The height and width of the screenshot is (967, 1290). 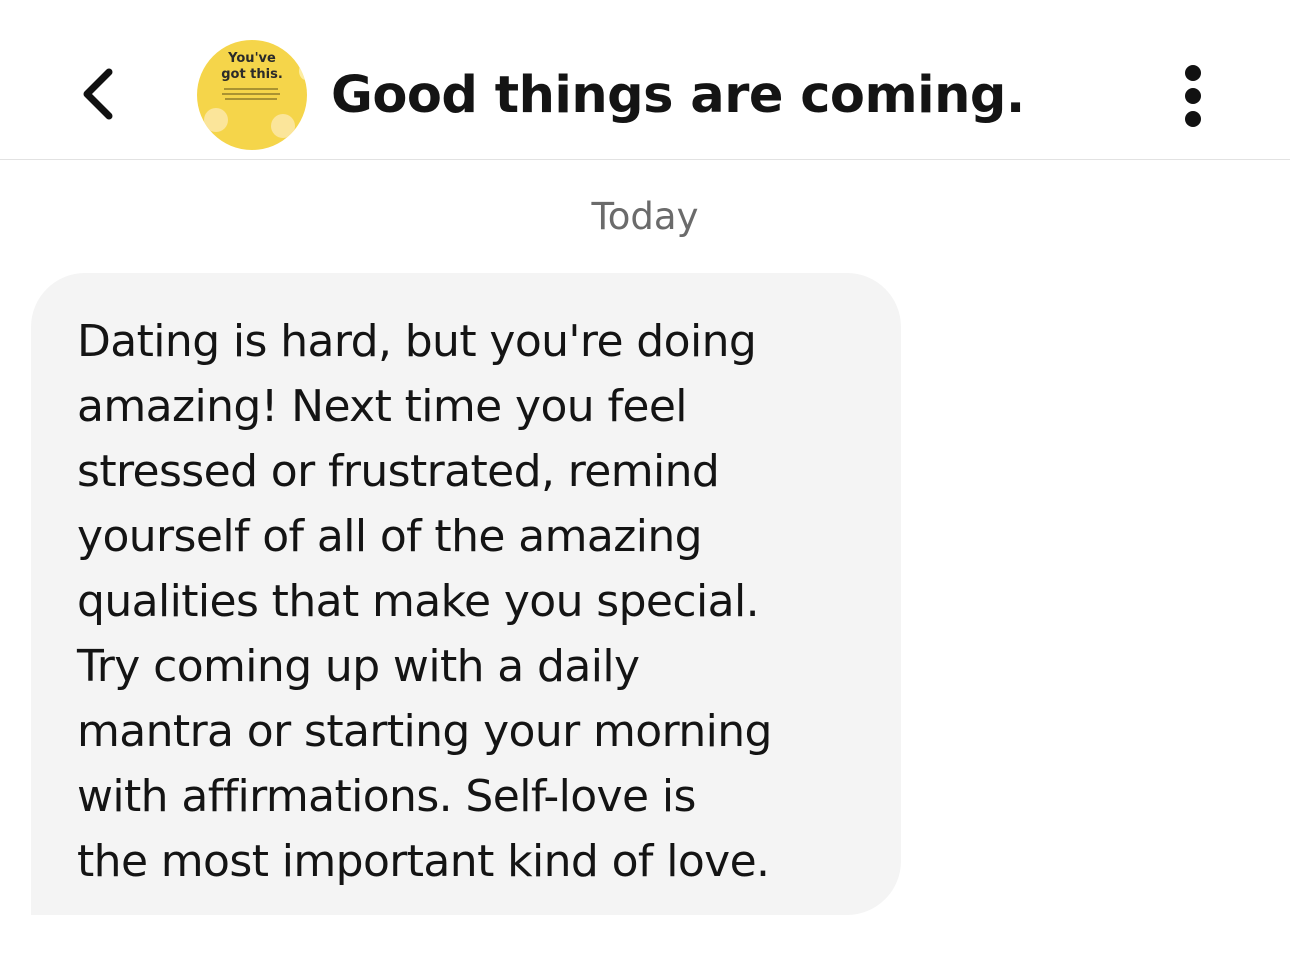 What do you see at coordinates (678, 95) in the screenshot?
I see `chat-title: Good things are coming.` at bounding box center [678, 95].